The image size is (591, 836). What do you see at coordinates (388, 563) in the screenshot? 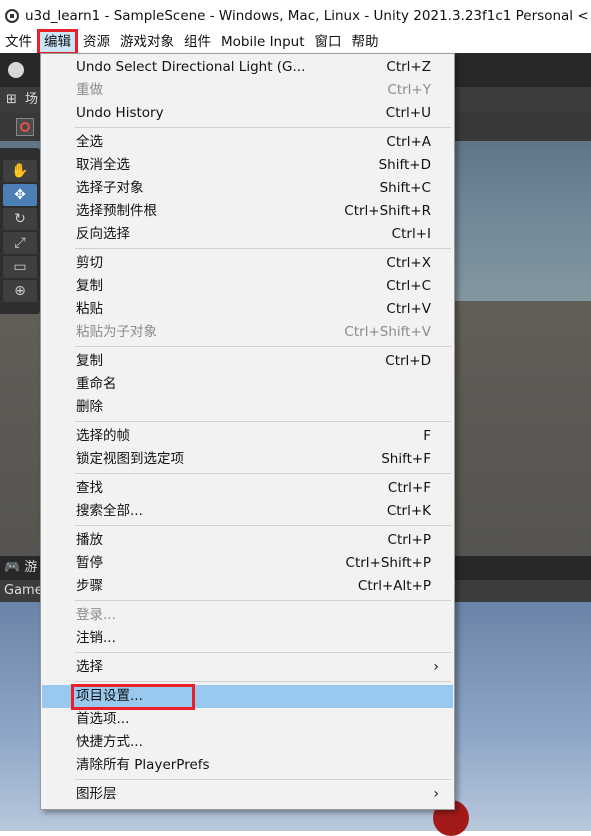
I see `menu-item-shortcut: Ctrl+Shift+P` at bounding box center [388, 563].